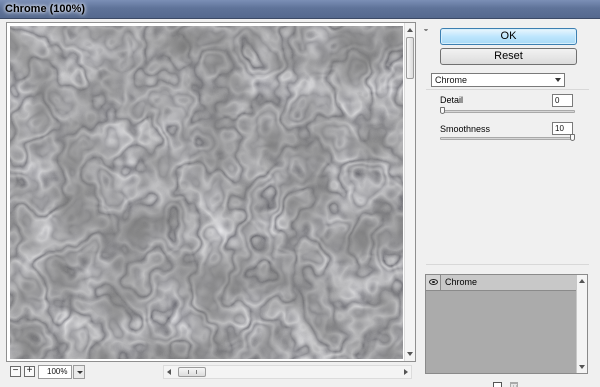 The image size is (600, 387). I want to click on preview-bottom-bar: − + 100%, so click(211, 373).